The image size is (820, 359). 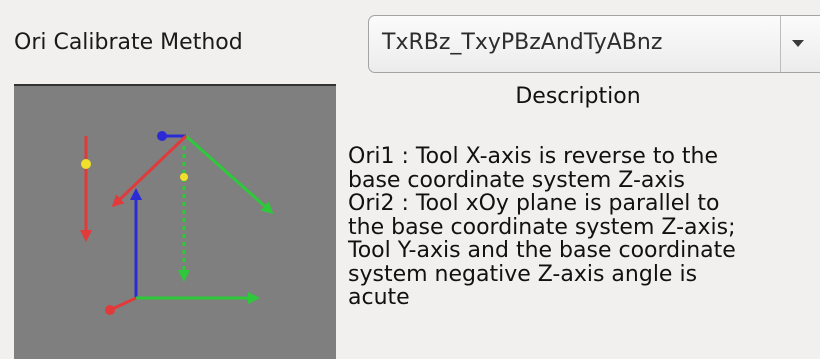 I want to click on ori-calibrate-method-select: TxRBz_TxyPBzAndTyABnz, so click(x=594, y=44).